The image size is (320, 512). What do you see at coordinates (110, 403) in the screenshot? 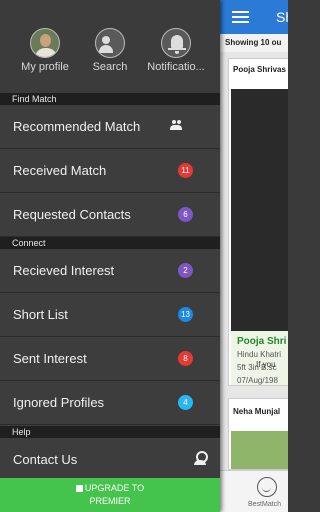
I see `menu-item-ignored-profiles: Ignored Profiles 4` at bounding box center [110, 403].